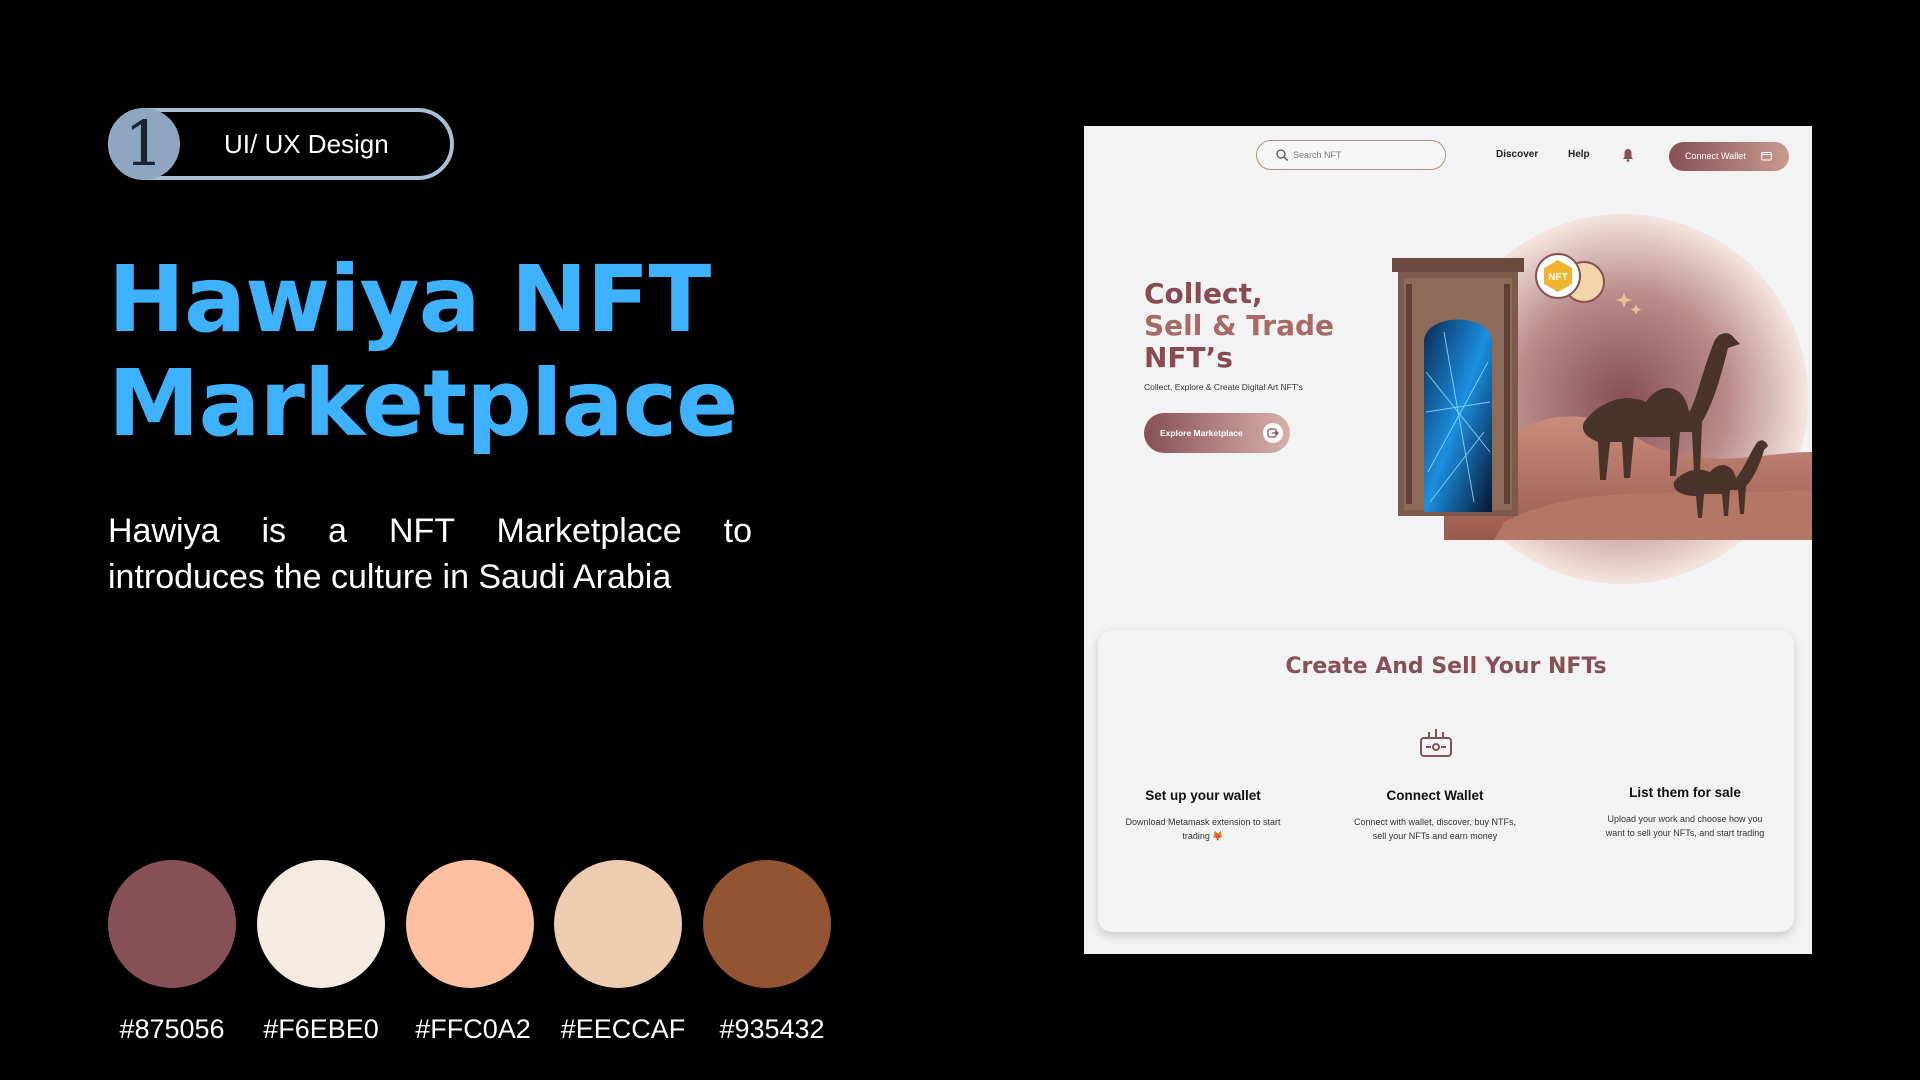 The height and width of the screenshot is (1080, 1920). What do you see at coordinates (1517, 154) in the screenshot?
I see `nav-discover: Discover` at bounding box center [1517, 154].